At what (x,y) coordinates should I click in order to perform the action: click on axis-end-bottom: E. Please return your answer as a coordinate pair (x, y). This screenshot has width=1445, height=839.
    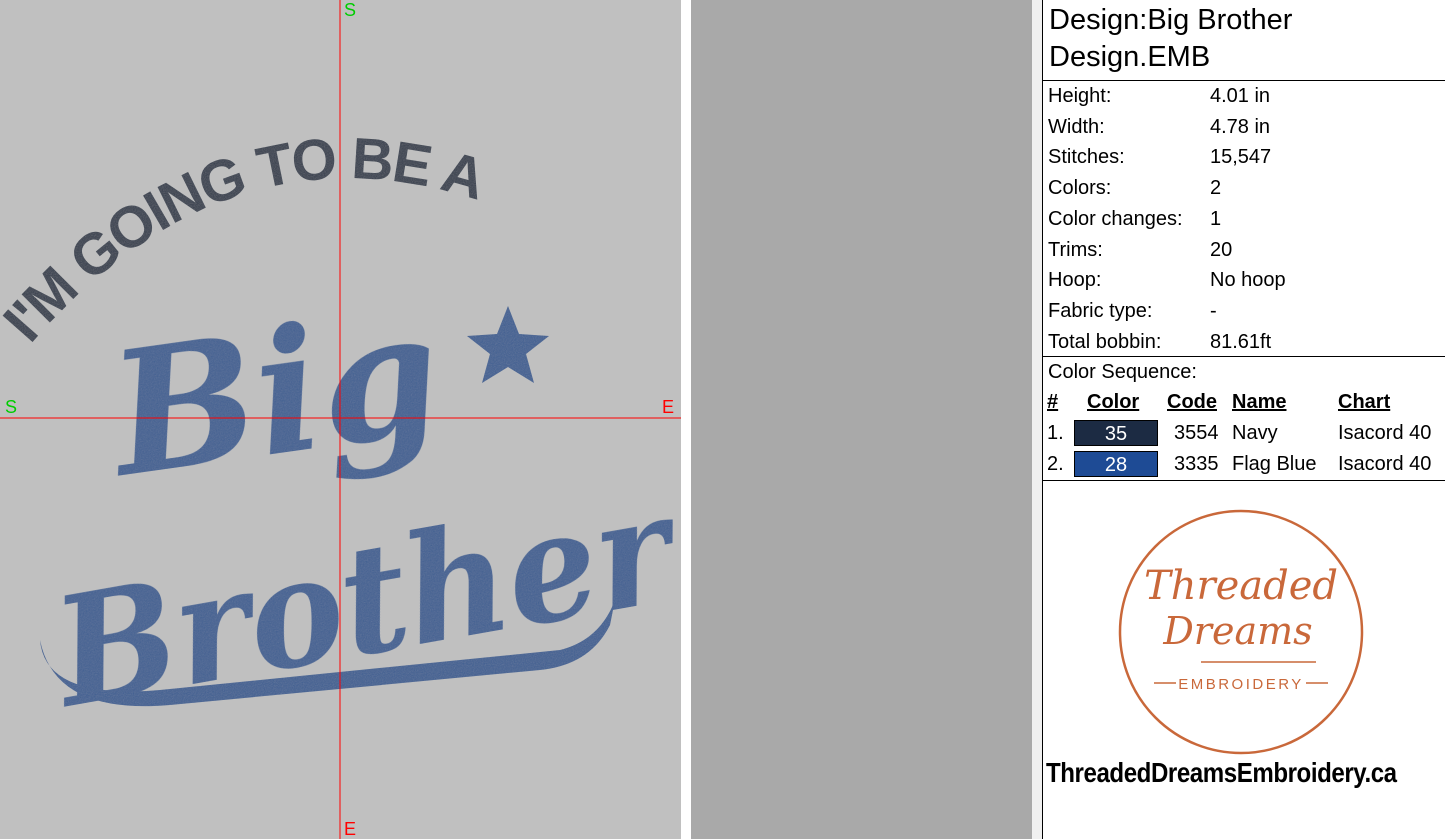
    Looking at the image, I should click on (350, 829).